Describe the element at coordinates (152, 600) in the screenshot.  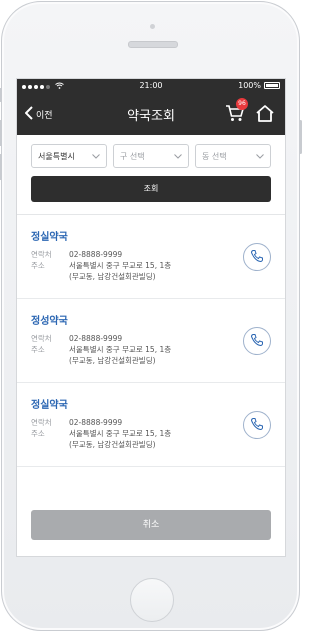
I see `device-home-button` at that location.